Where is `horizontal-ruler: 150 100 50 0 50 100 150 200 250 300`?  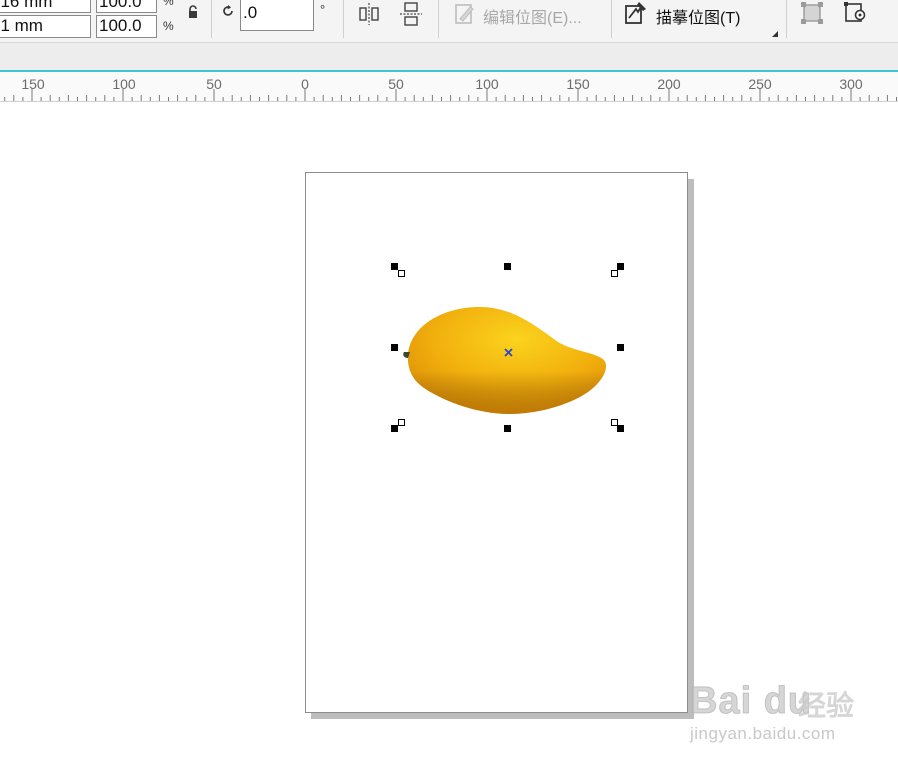
horizontal-ruler: 150 100 50 0 50 100 150 200 250 300 is located at coordinates (449, 86).